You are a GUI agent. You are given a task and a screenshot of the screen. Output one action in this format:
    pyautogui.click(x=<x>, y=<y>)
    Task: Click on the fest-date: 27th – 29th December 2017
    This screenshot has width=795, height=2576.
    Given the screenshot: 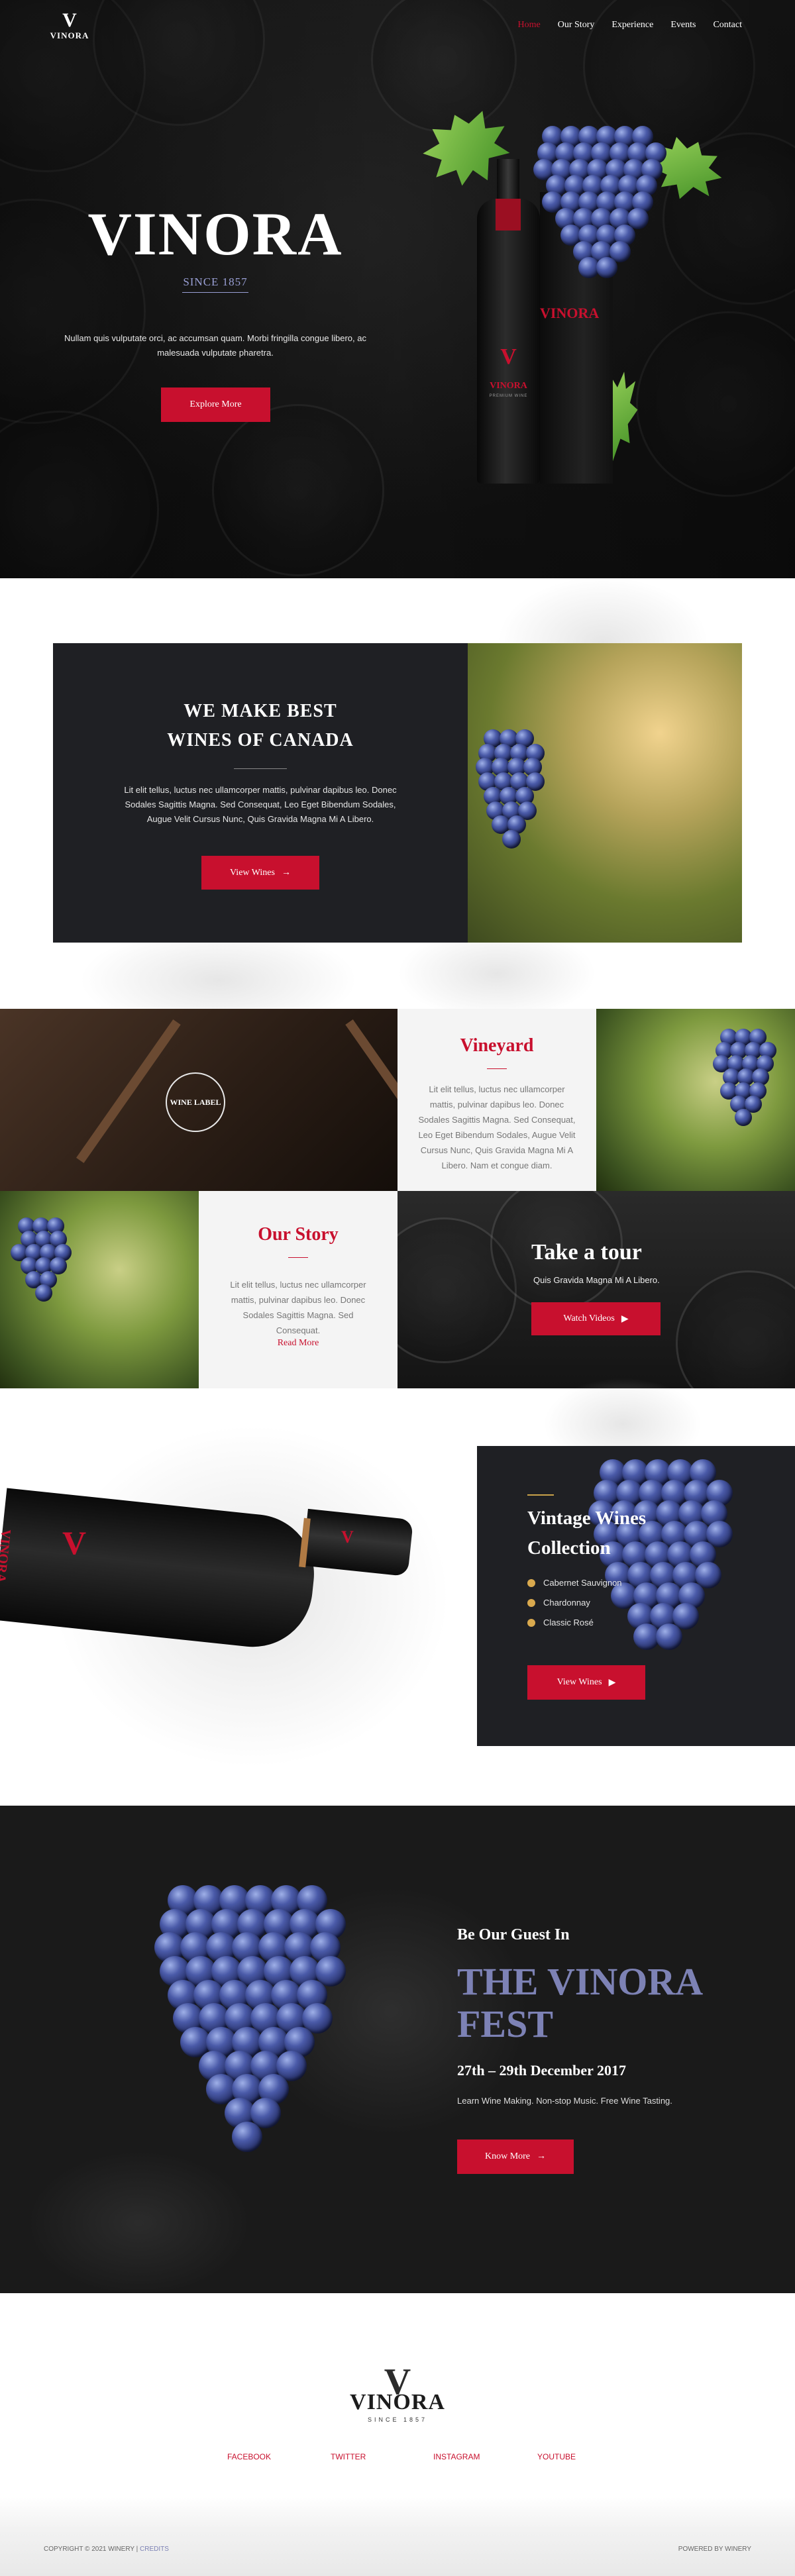 What is the action you would take?
    pyautogui.click(x=541, y=2070)
    